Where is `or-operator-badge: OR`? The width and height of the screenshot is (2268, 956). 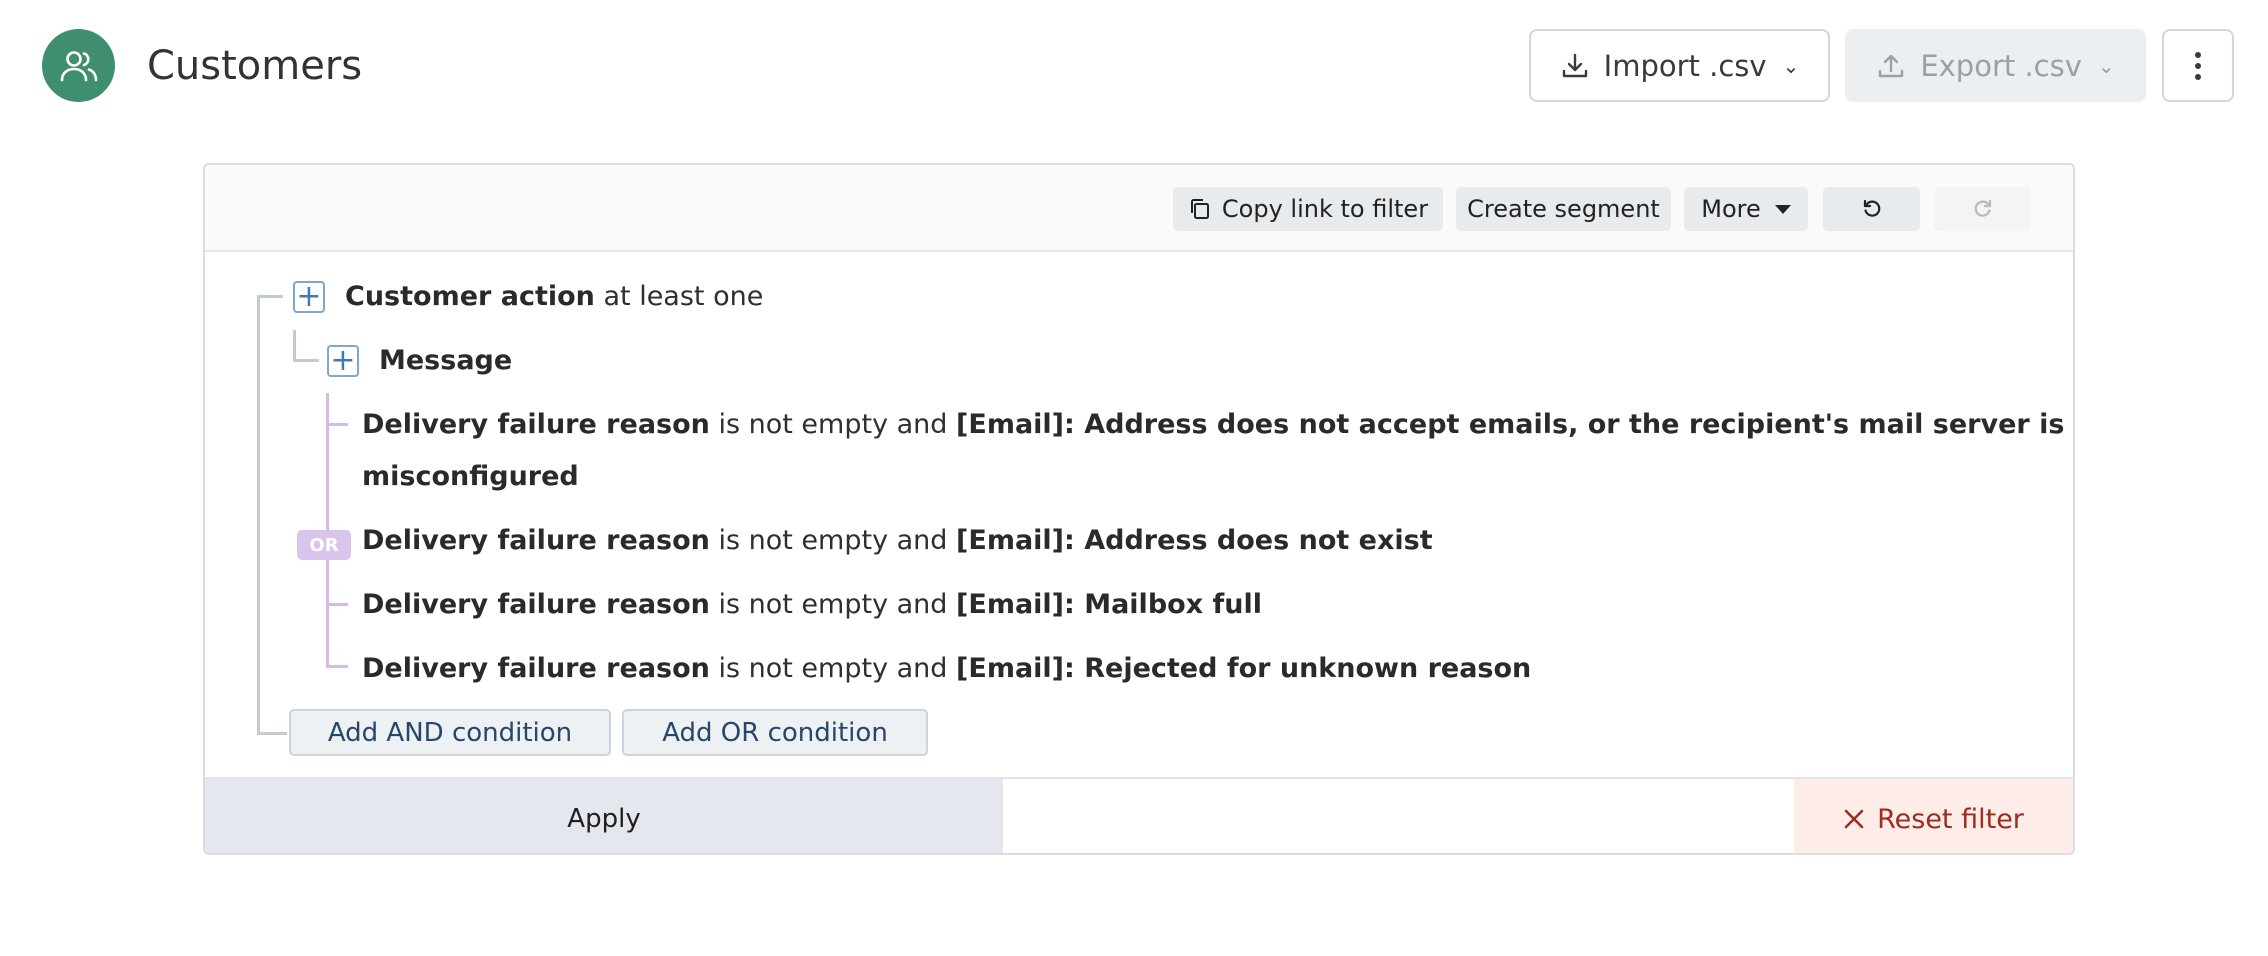
or-operator-badge: OR is located at coordinates (324, 545).